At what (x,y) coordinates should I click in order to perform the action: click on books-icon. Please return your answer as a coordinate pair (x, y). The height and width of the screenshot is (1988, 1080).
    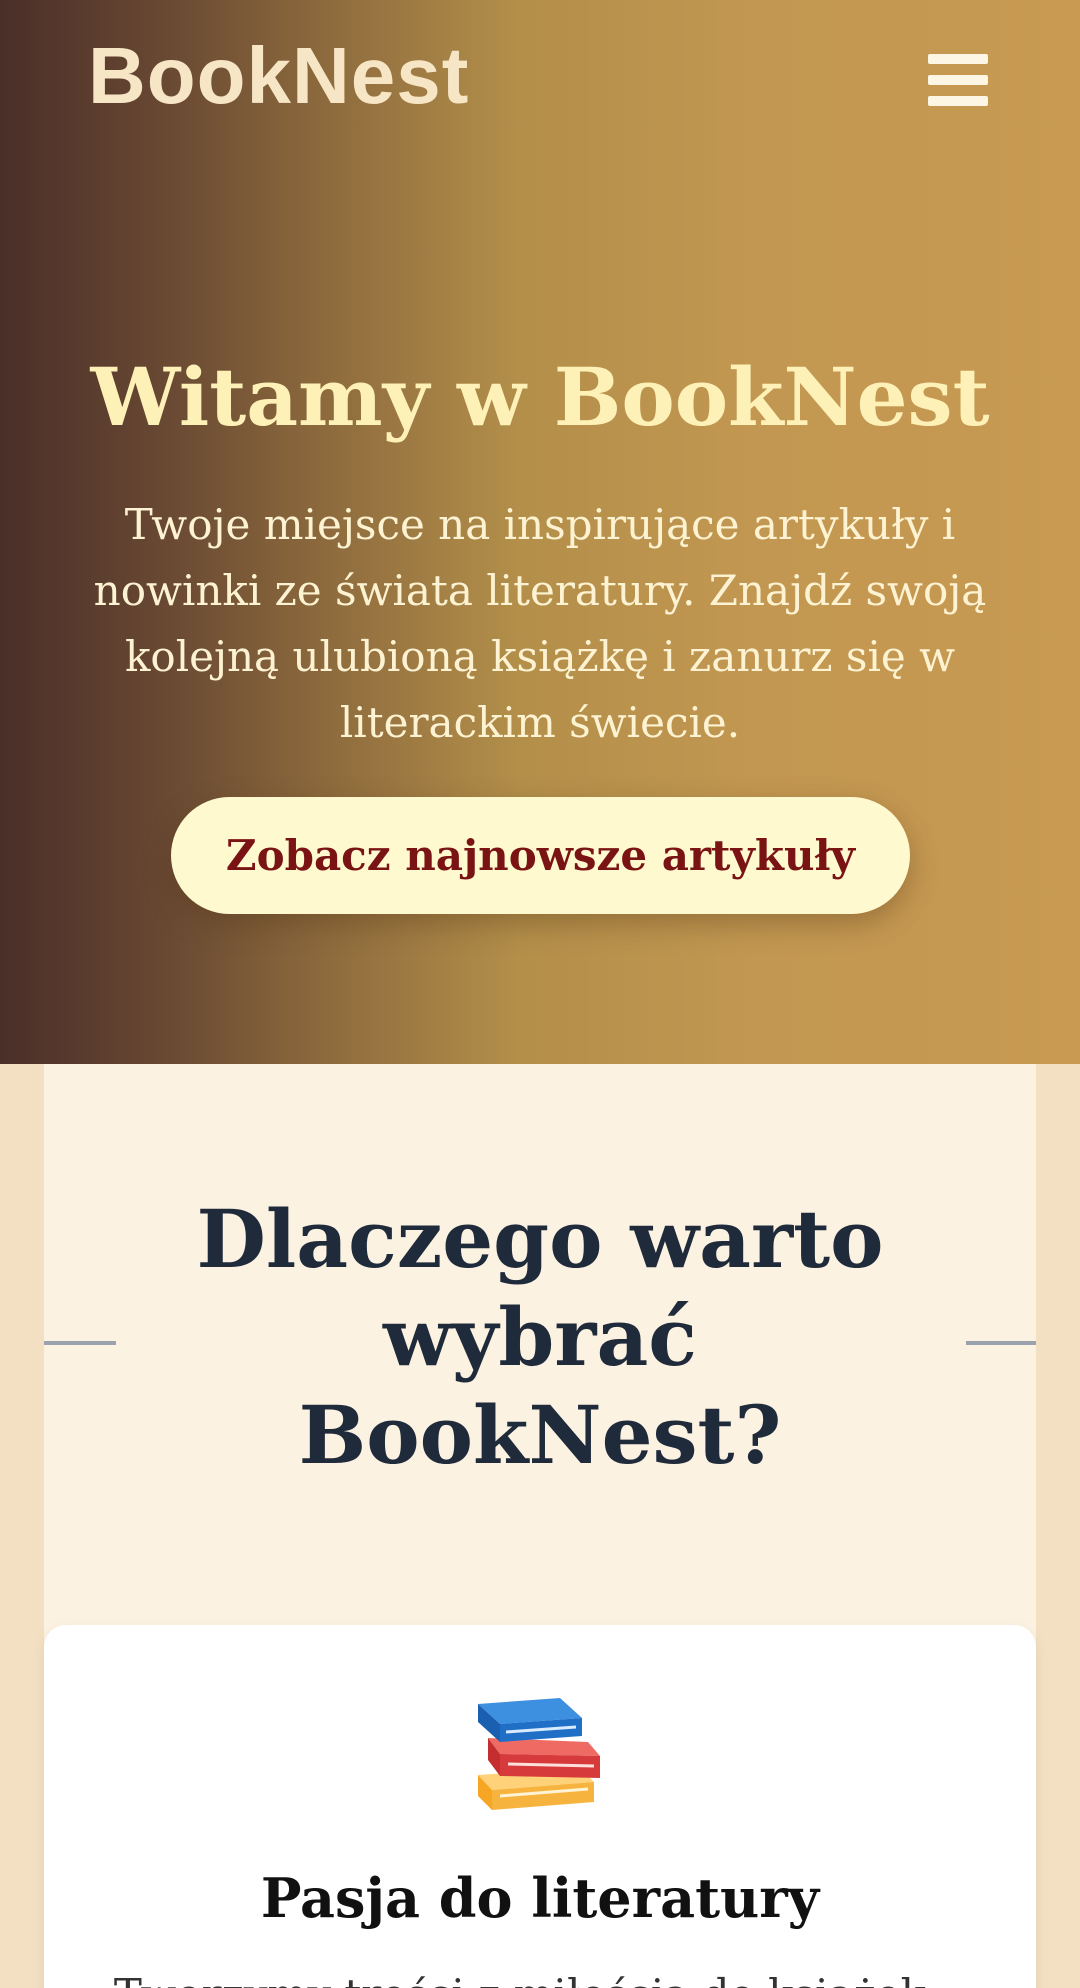
    Looking at the image, I should click on (540, 1755).